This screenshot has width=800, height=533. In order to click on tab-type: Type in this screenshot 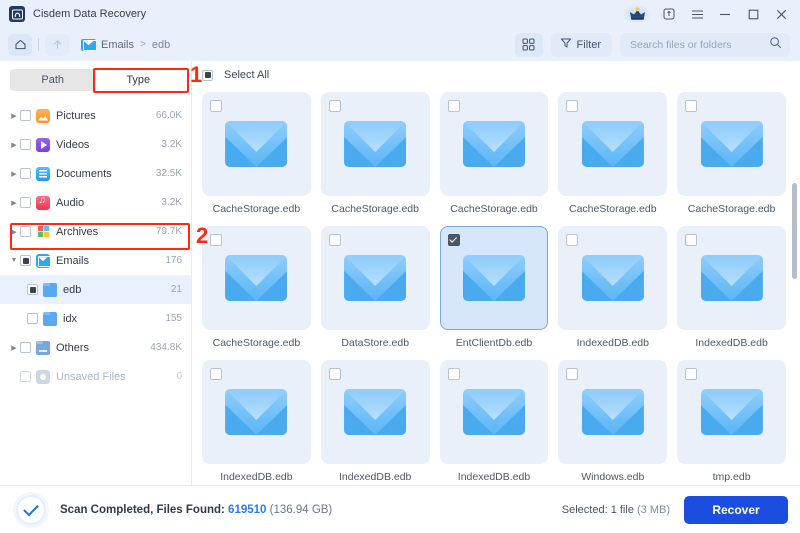, I will do `click(138, 80)`.